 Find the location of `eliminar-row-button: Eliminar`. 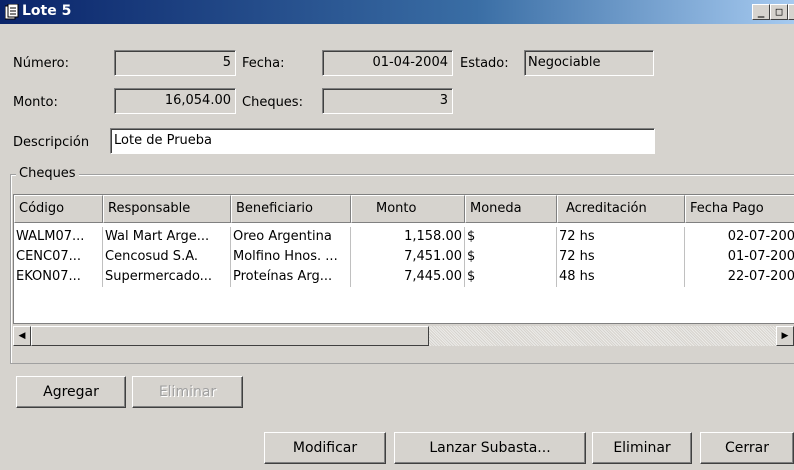

eliminar-row-button: Eliminar is located at coordinates (187, 392).